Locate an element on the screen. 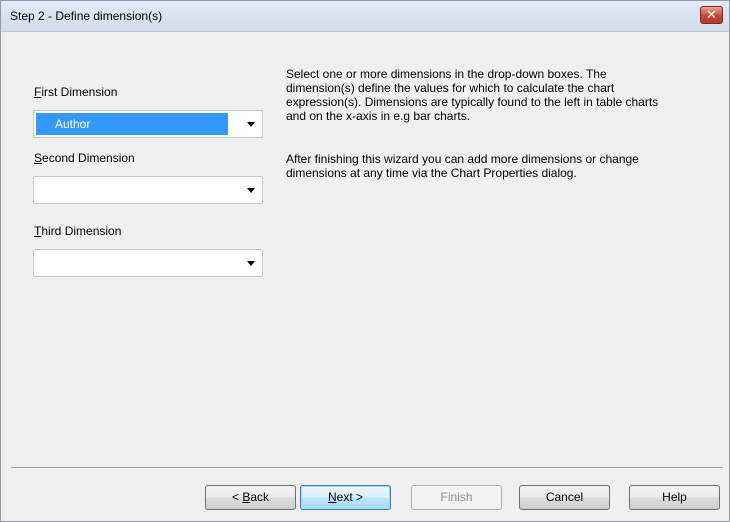 The height and width of the screenshot is (522, 730). footer-divider is located at coordinates (367, 468).